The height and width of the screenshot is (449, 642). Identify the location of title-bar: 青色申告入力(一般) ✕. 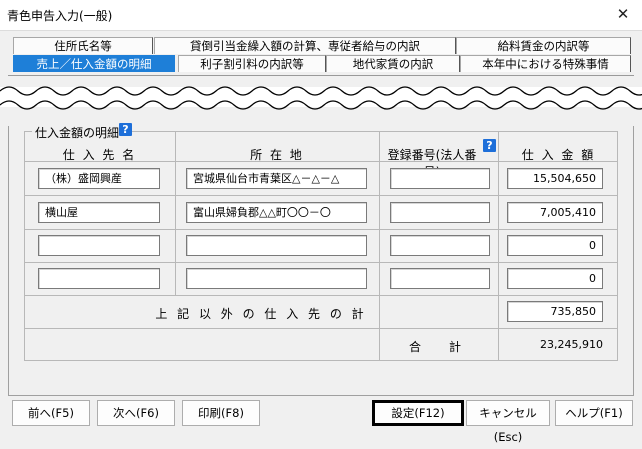
(321, 15).